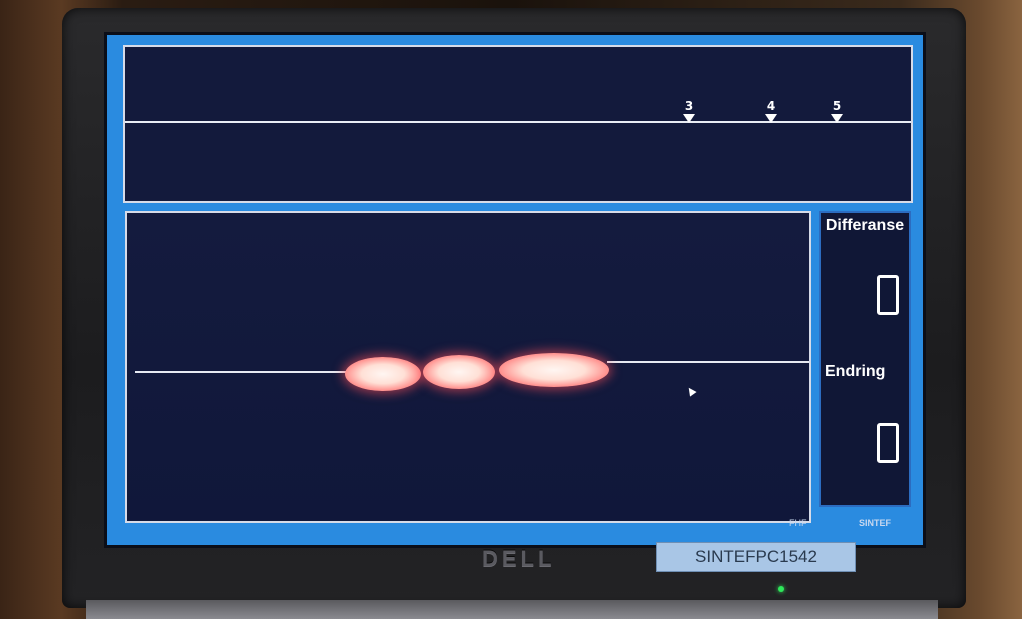 This screenshot has width=1022, height=619. Describe the element at coordinates (771, 106) in the screenshot. I see `track-marker-4-label: 4` at that location.